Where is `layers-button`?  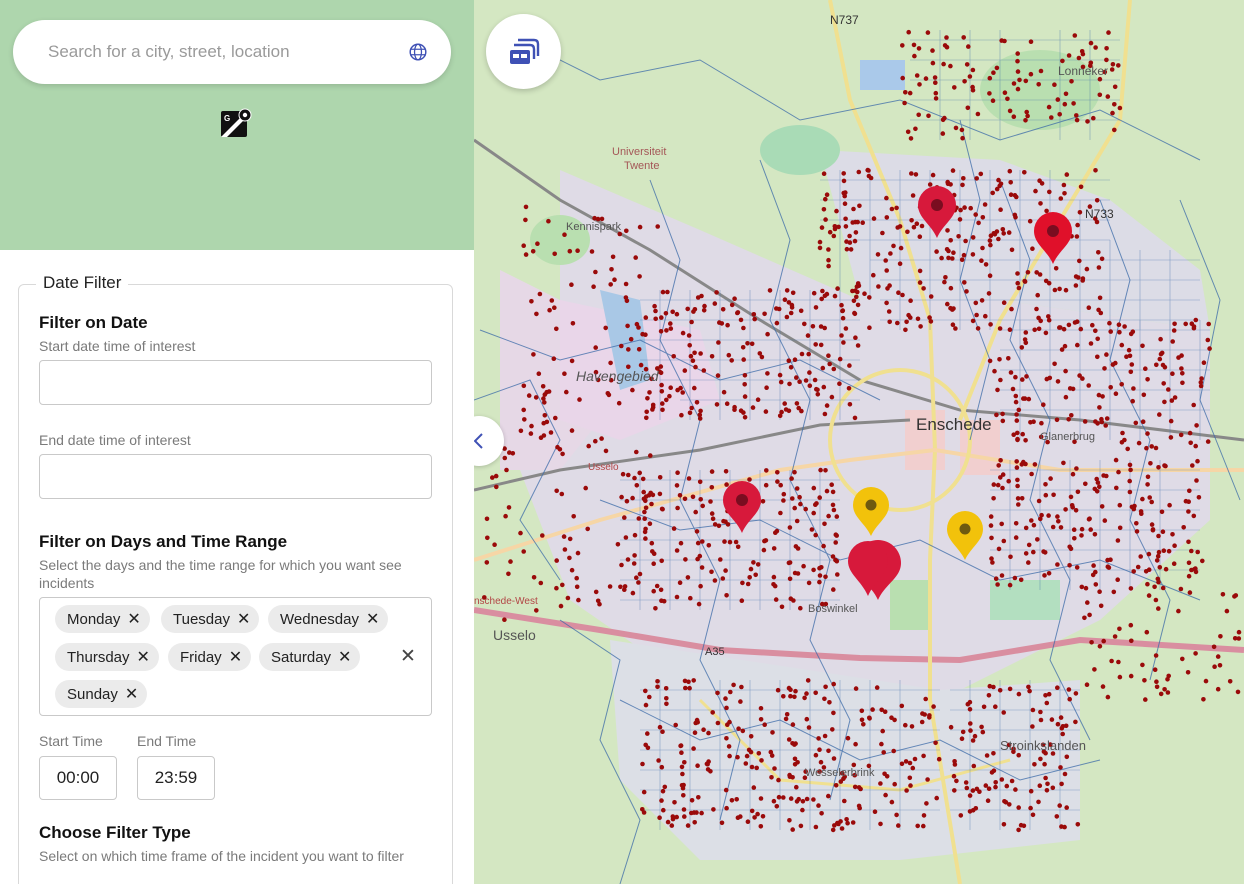 layers-button is located at coordinates (523, 51).